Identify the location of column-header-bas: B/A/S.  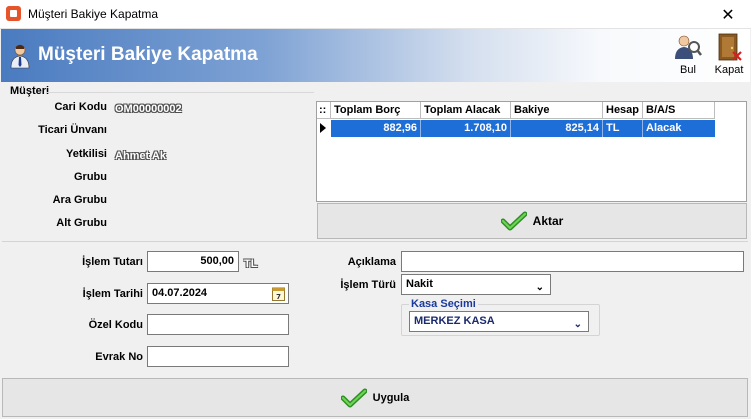
(679, 110).